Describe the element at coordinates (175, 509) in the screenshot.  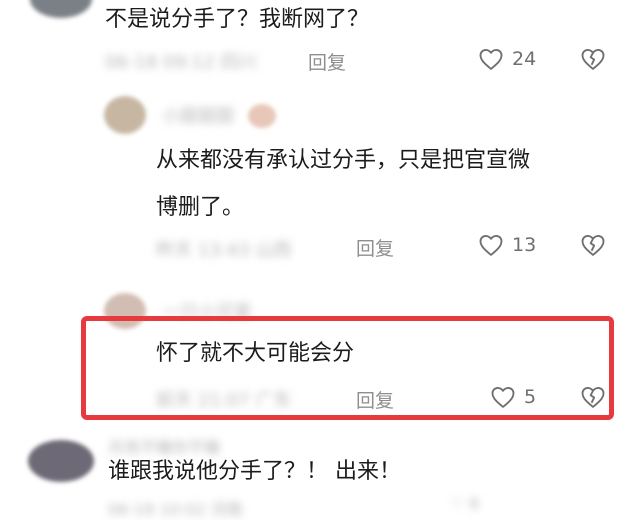
I see `comment-meta: 06-18 10:02 河南` at that location.